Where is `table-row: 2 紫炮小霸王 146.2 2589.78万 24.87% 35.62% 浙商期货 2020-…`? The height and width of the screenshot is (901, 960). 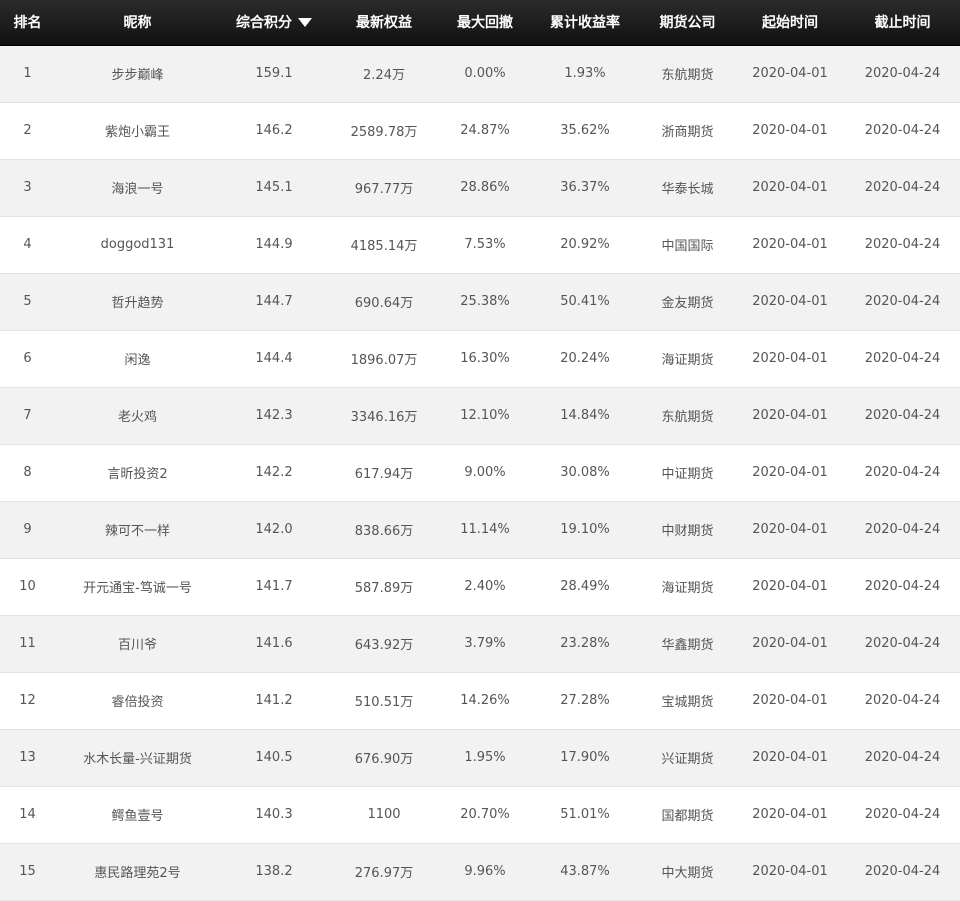 table-row: 2 紫炮小霸王 146.2 2589.78万 24.87% 35.62% 浙商期货 2020-… is located at coordinates (480, 130).